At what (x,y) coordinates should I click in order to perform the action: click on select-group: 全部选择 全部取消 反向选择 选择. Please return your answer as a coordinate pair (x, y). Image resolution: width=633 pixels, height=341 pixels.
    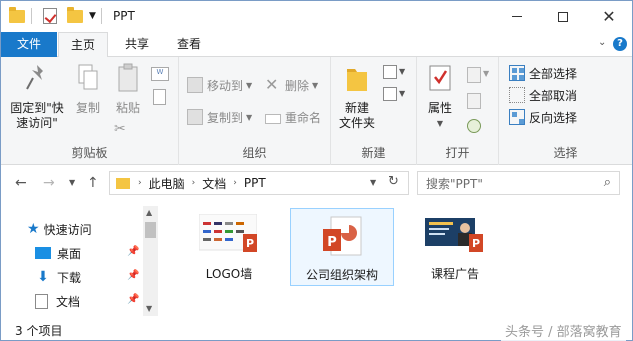
    Looking at the image, I should click on (565, 111).